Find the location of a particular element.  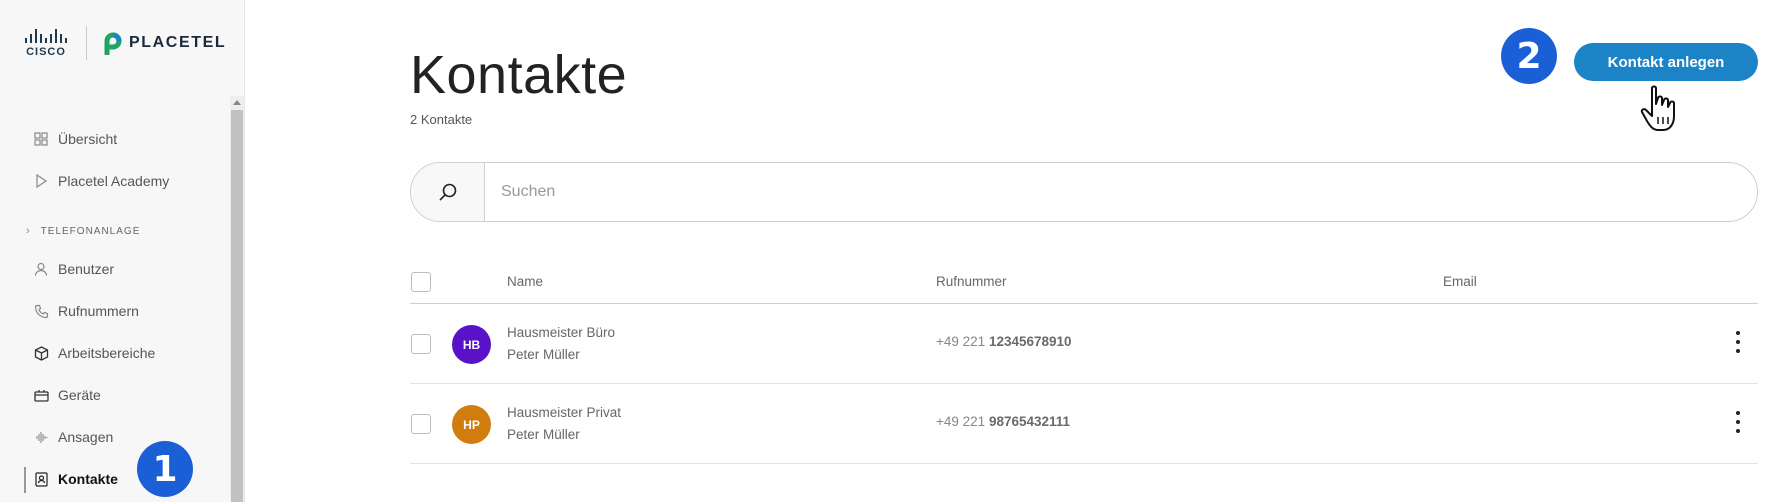

scroll-thumb is located at coordinates (237, 306).